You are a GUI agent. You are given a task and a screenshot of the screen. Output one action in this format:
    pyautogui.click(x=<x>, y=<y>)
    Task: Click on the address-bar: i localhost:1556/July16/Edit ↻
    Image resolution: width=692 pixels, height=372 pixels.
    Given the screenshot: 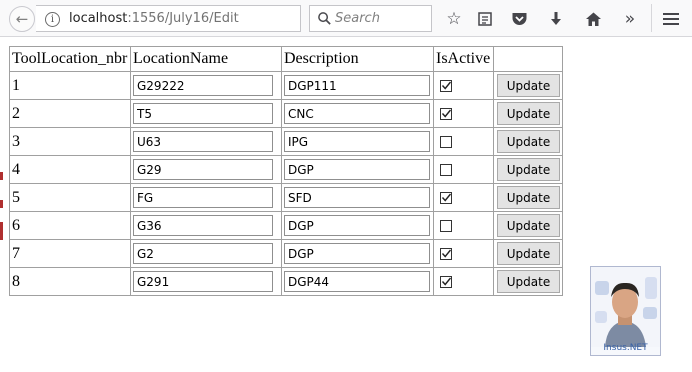 What is the action you would take?
    pyautogui.click(x=180, y=19)
    